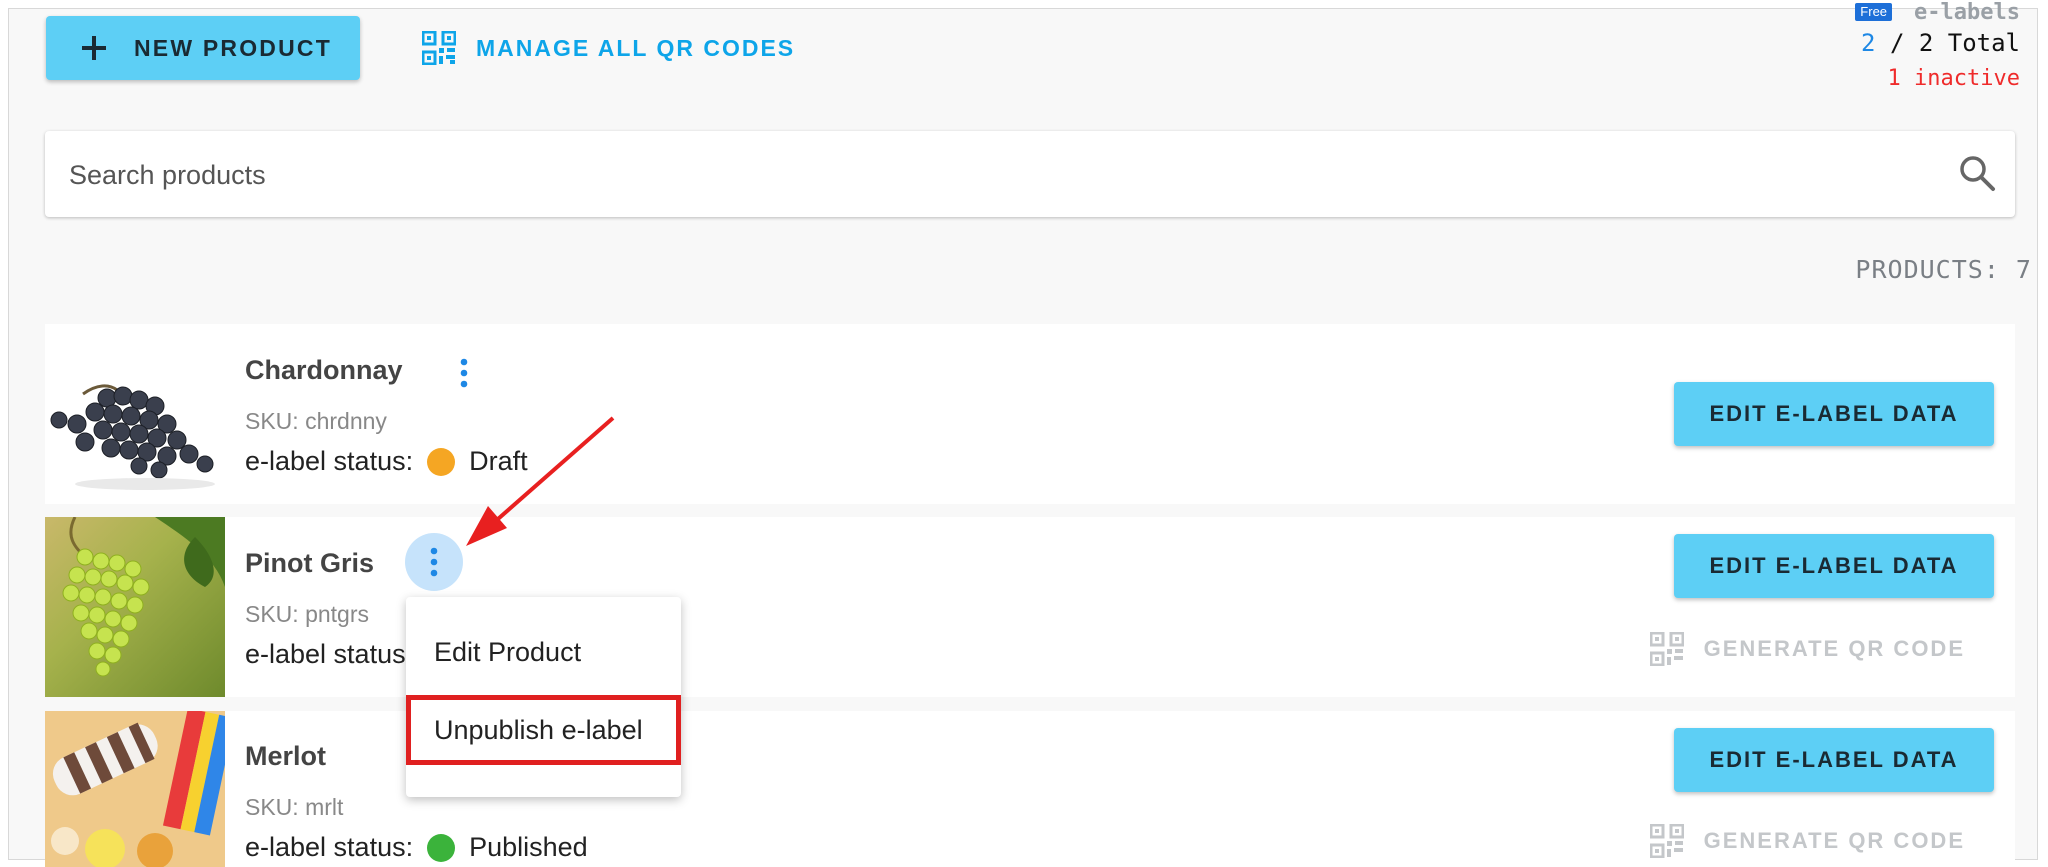 This screenshot has height=867, width=2048. What do you see at coordinates (1874, 12) in the screenshot?
I see `plan-badge: Free` at bounding box center [1874, 12].